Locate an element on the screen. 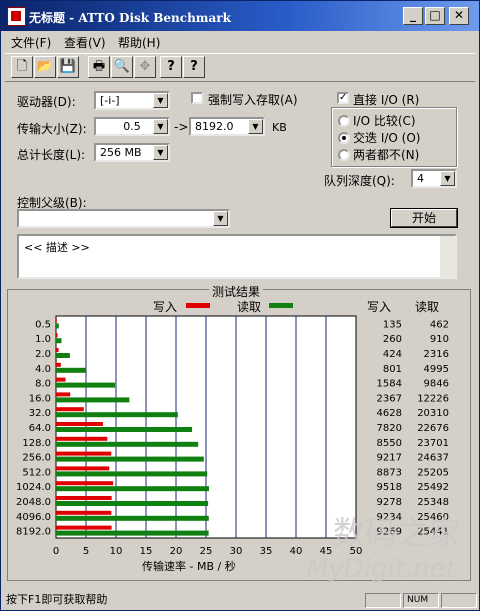 The width and height of the screenshot is (480, 611). status-bar: 按下F1即可获取帮助 NUM is located at coordinates (240, 600).